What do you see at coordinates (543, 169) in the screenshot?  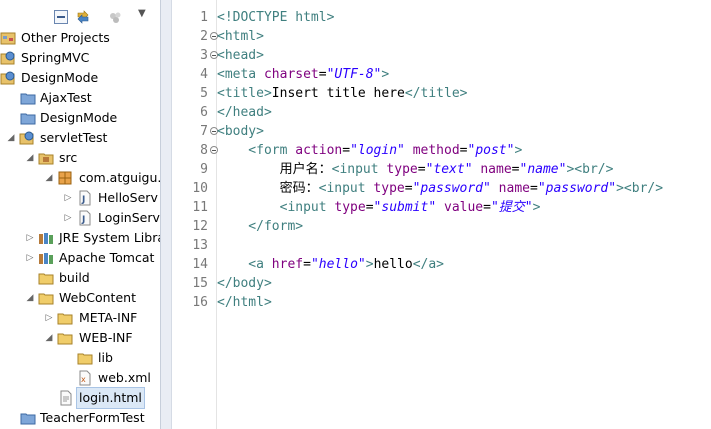 I see `code-token: "name"` at bounding box center [543, 169].